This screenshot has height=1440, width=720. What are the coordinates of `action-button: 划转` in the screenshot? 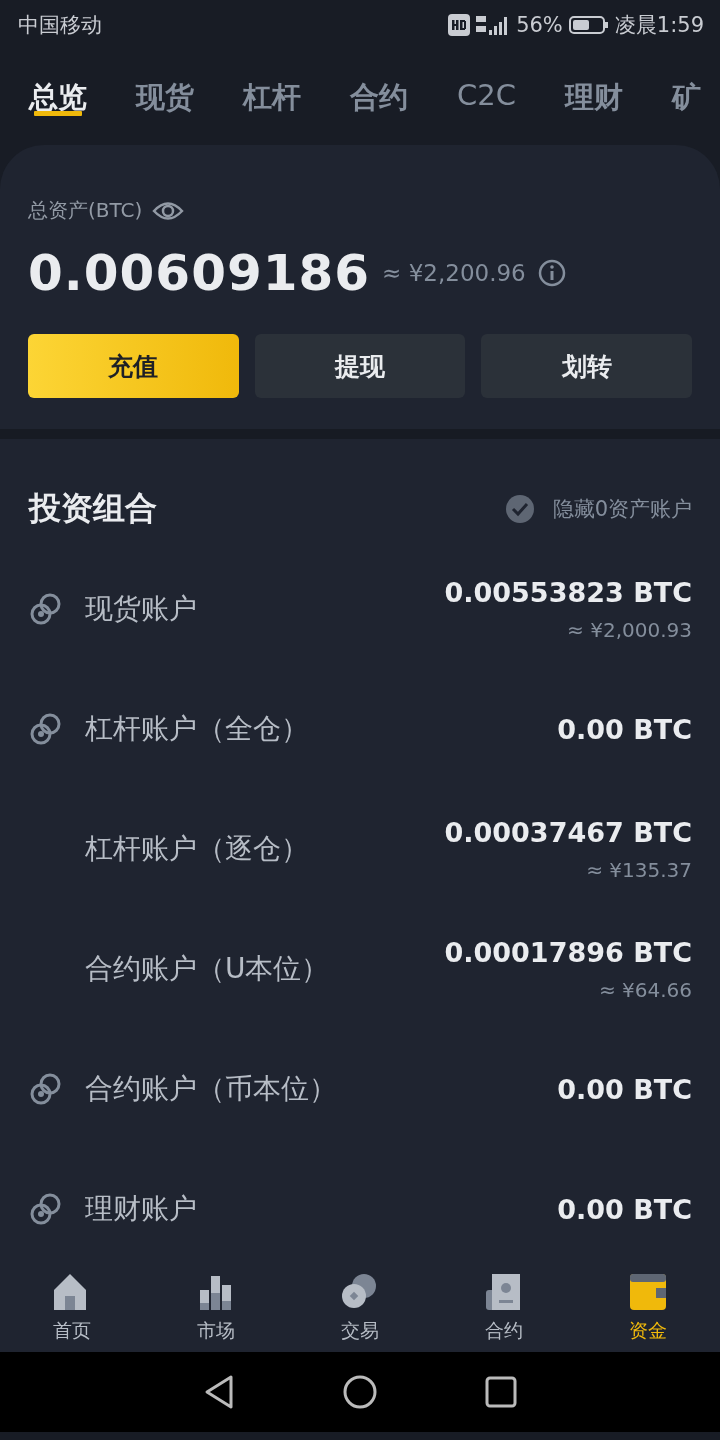 It's located at (586, 366).